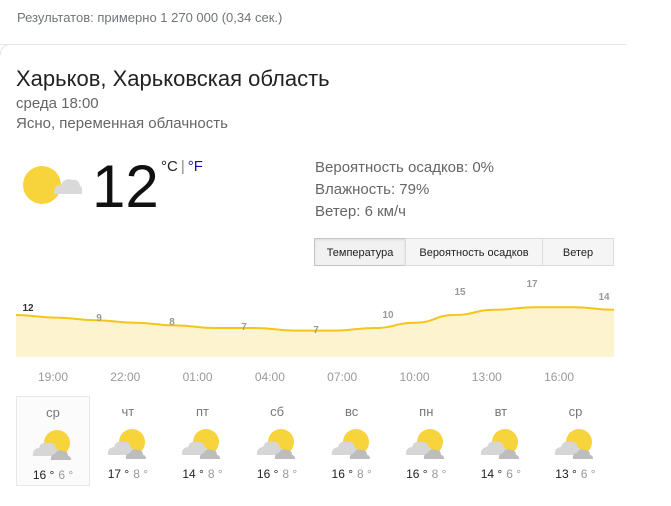  I want to click on chart-value-label: 14, so click(604, 297).